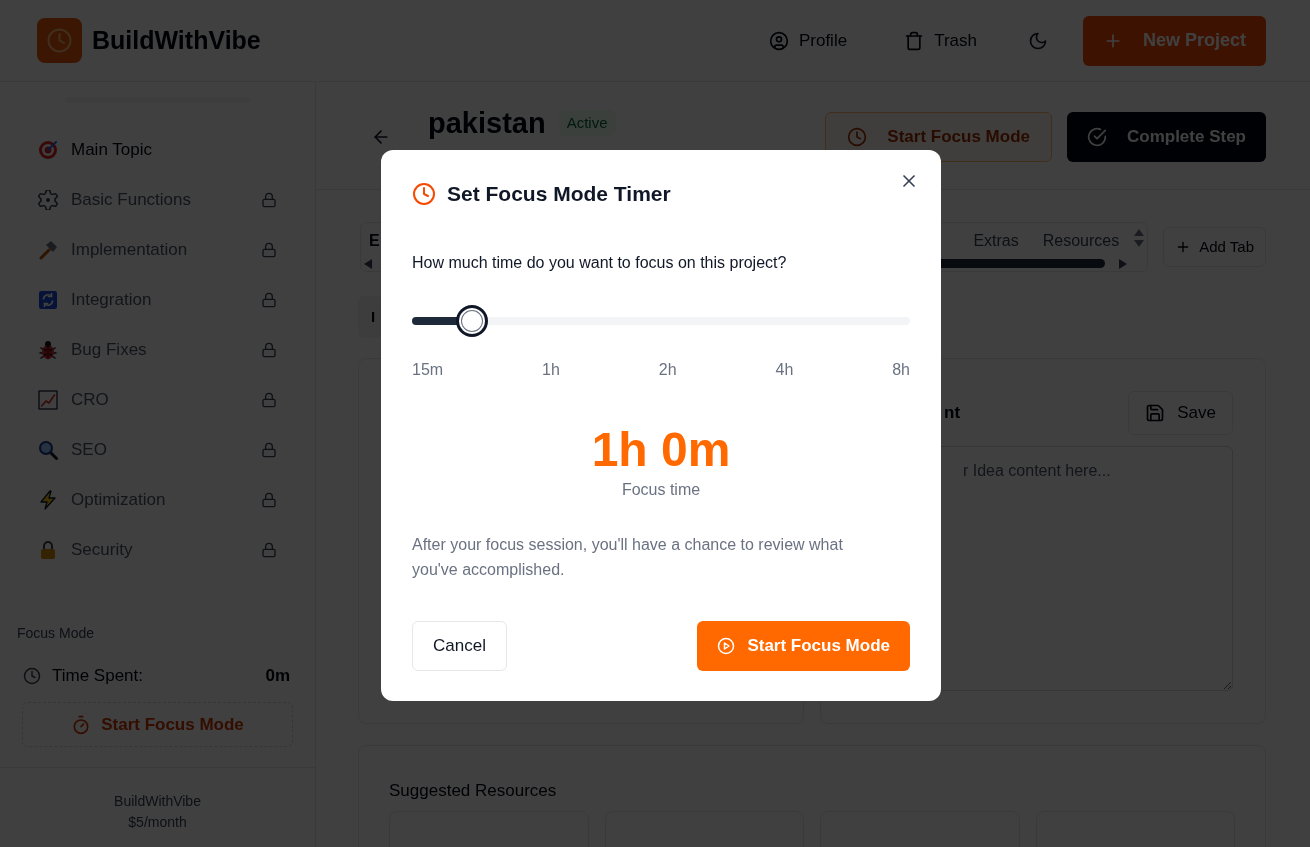 The width and height of the screenshot is (1310, 847). I want to click on start-focus-button: Start Focus Mode, so click(803, 646).